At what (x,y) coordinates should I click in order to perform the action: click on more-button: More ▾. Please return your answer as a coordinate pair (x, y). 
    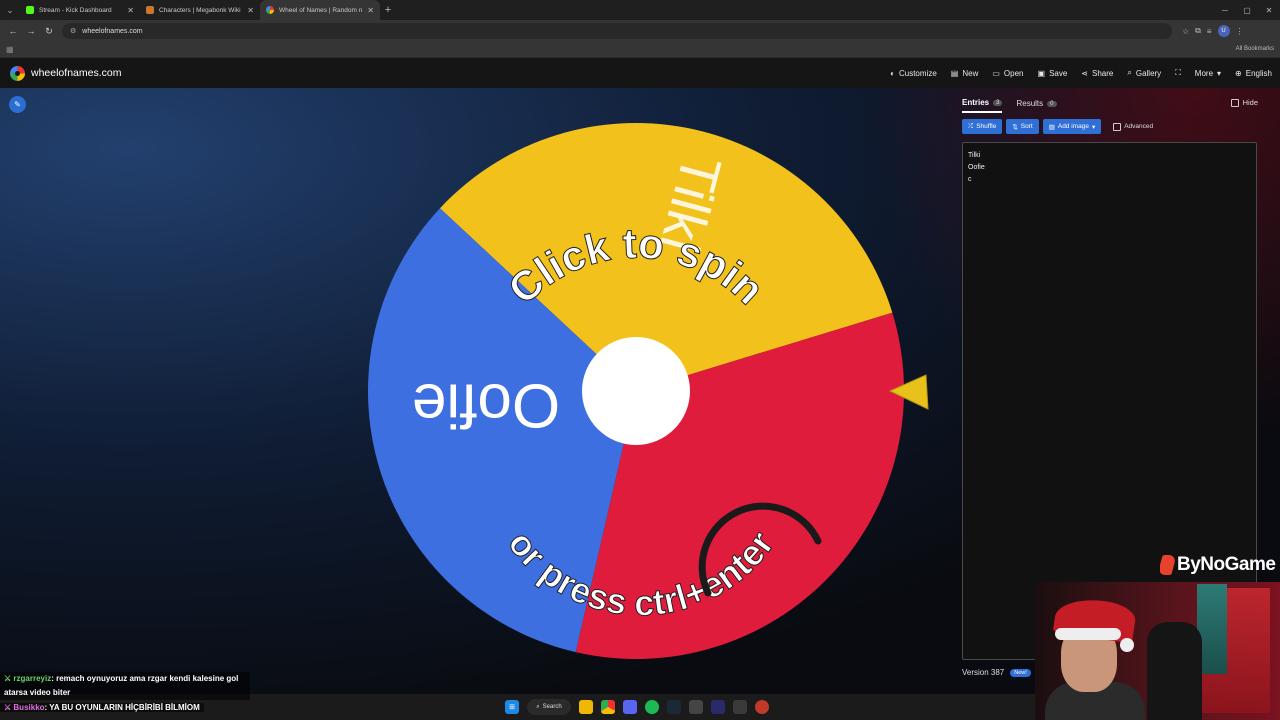
    Looking at the image, I should click on (1208, 73).